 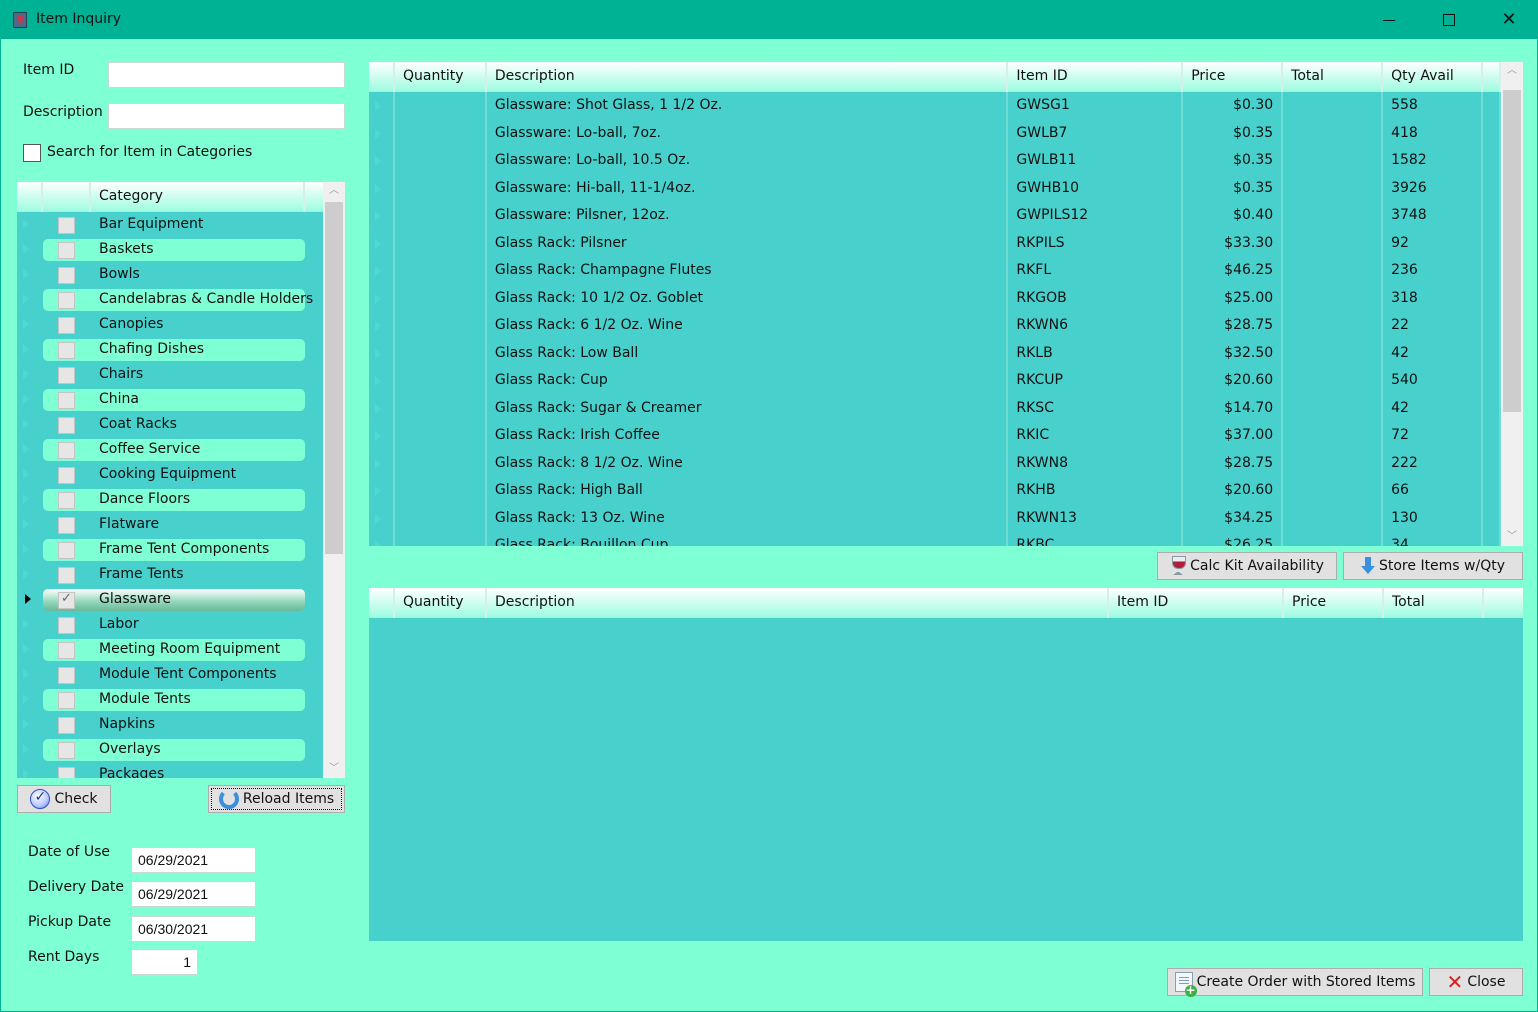 What do you see at coordinates (935, 436) in the screenshot?
I see `item-row: Glass Rack: Irish Coffee RKIC $37.00 72` at bounding box center [935, 436].